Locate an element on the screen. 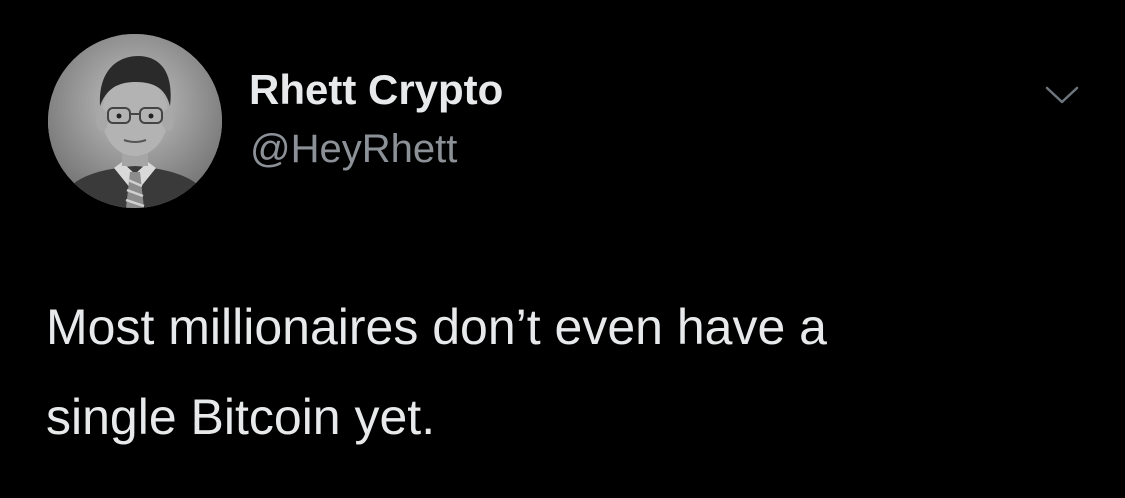 Image resolution: width=1125 pixels, height=498 pixels. avatar-photo is located at coordinates (135, 121).